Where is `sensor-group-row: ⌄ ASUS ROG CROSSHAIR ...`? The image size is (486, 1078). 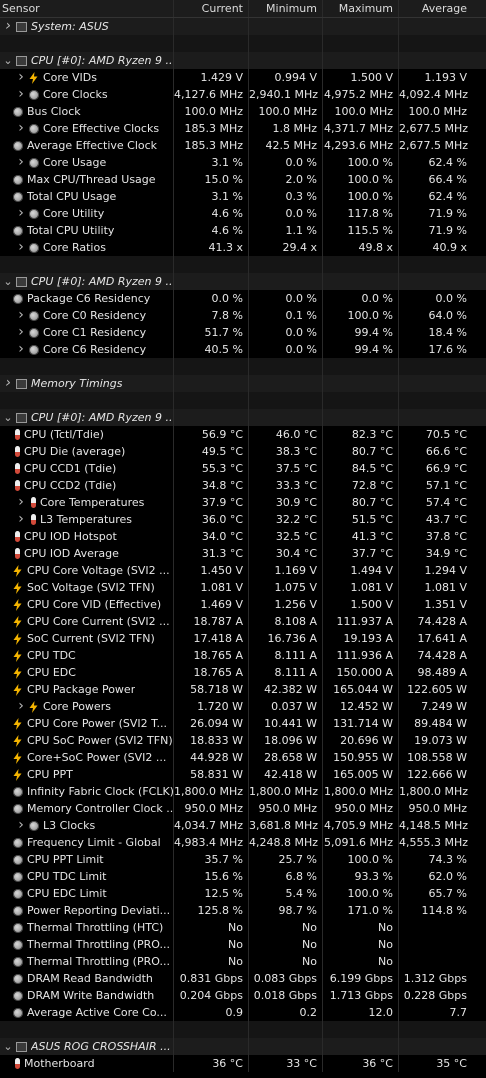 sensor-group-row: ⌄ ASUS ROG CROSSHAIR ... is located at coordinates (243, 1046).